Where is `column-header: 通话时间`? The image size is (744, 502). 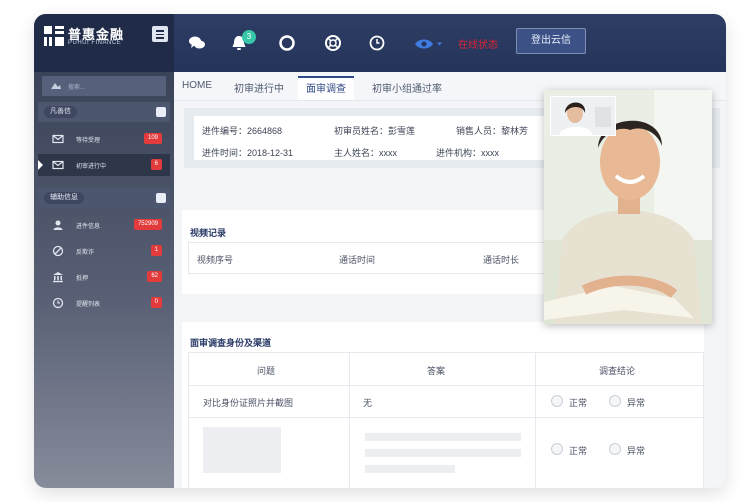
column-header: 通话时间 is located at coordinates (357, 260).